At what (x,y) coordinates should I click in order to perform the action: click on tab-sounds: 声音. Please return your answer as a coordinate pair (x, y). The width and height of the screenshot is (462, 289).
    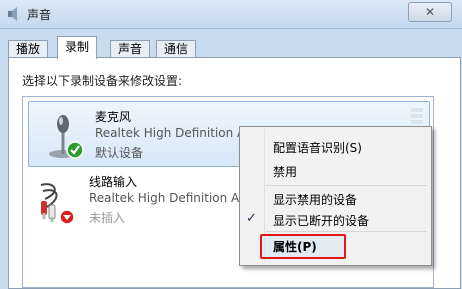
    Looking at the image, I should click on (130, 49).